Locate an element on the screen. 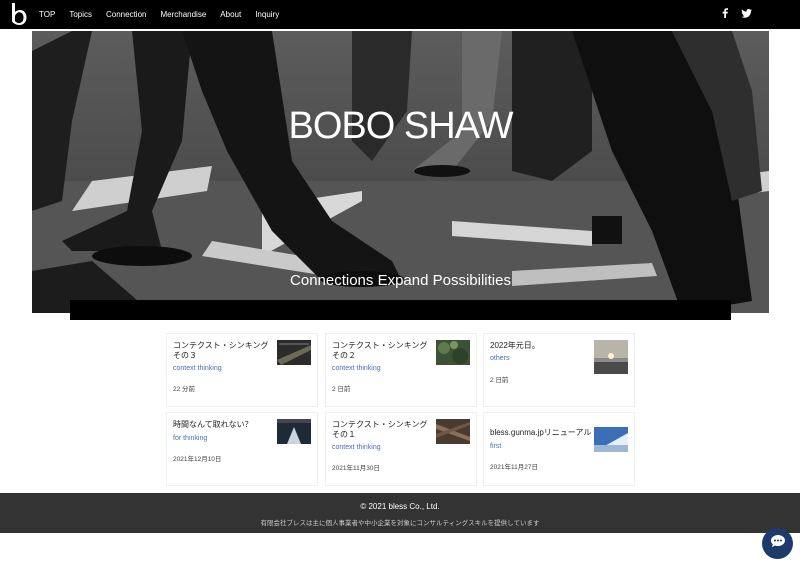  post-title: 時間なんて取れない？ is located at coordinates (223, 425).